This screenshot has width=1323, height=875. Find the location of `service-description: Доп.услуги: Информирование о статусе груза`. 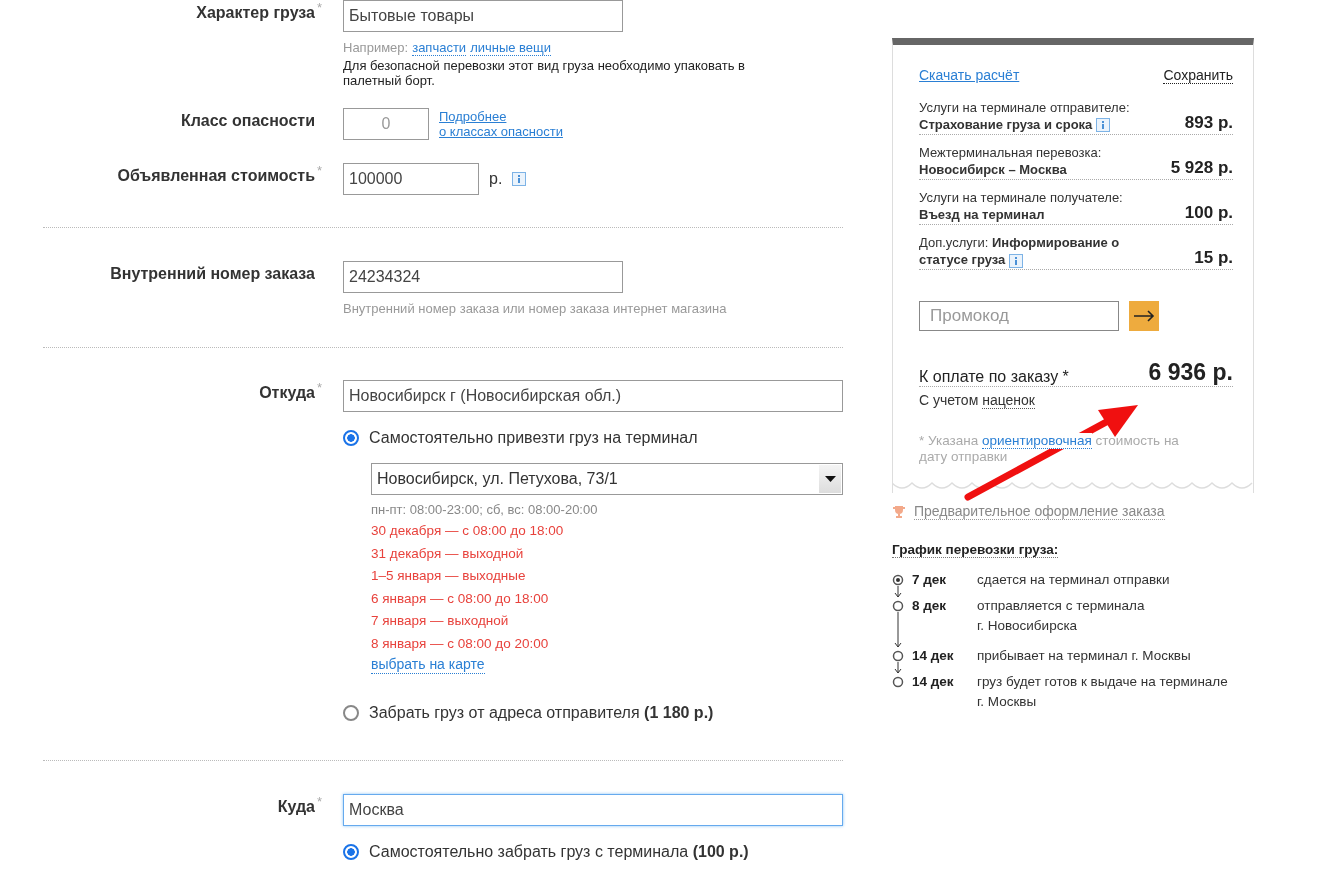

service-description: Доп.услуги: Информирование о статусе груза is located at coordinates (1020, 251).